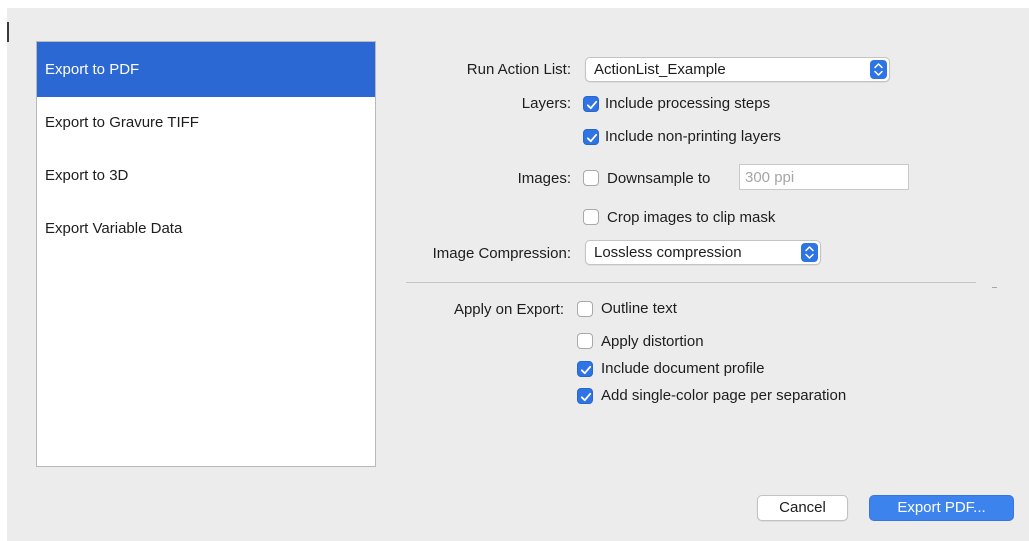  What do you see at coordinates (691, 217) in the screenshot?
I see `crop-images-label: Crop images to clip mask` at bounding box center [691, 217].